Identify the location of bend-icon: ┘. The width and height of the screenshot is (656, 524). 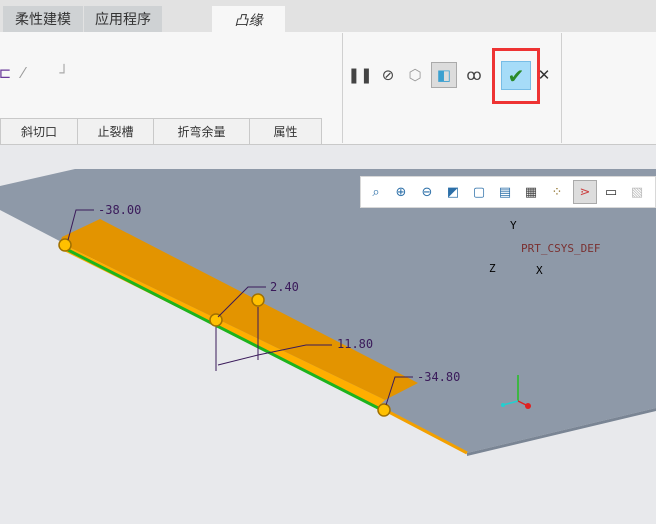
(64, 73).